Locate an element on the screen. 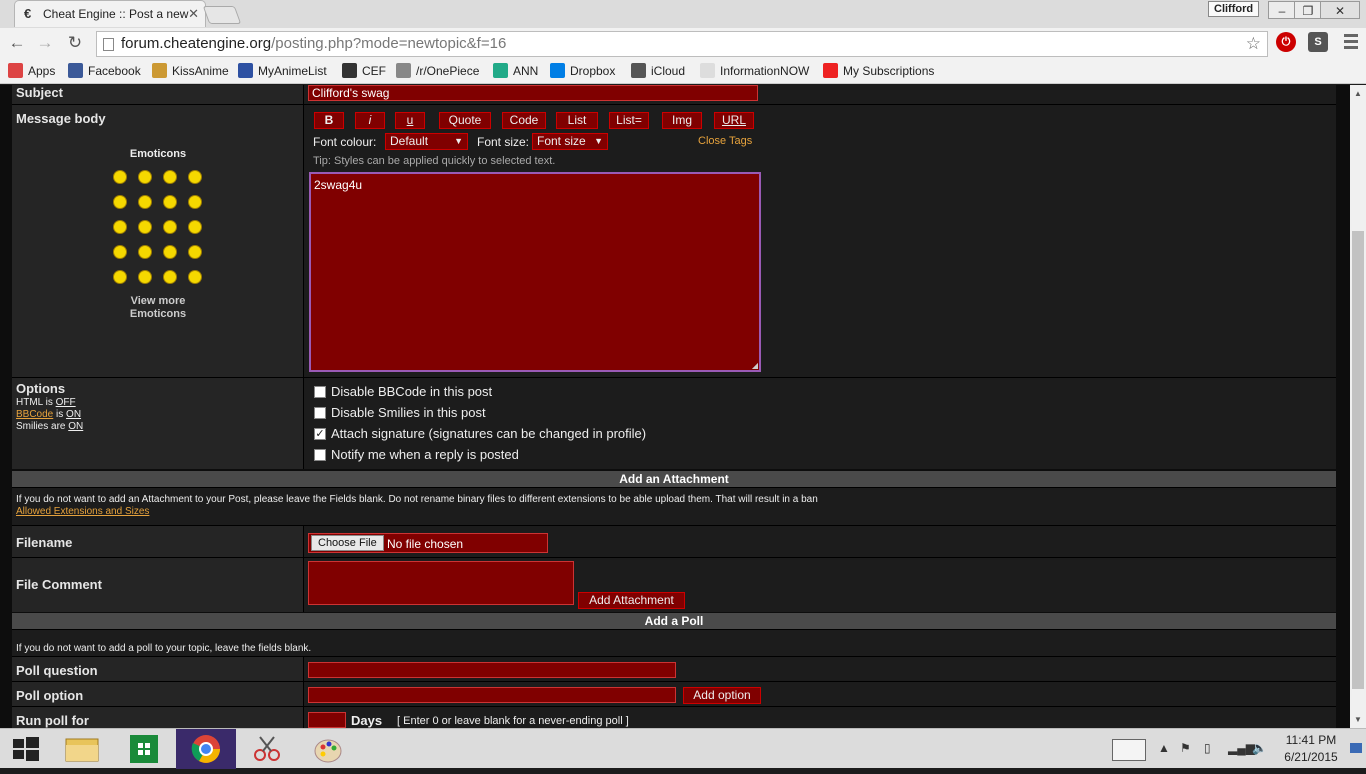 The height and width of the screenshot is (774, 1366). snipping-tool-taskbar-icon is located at coordinates (268, 749).